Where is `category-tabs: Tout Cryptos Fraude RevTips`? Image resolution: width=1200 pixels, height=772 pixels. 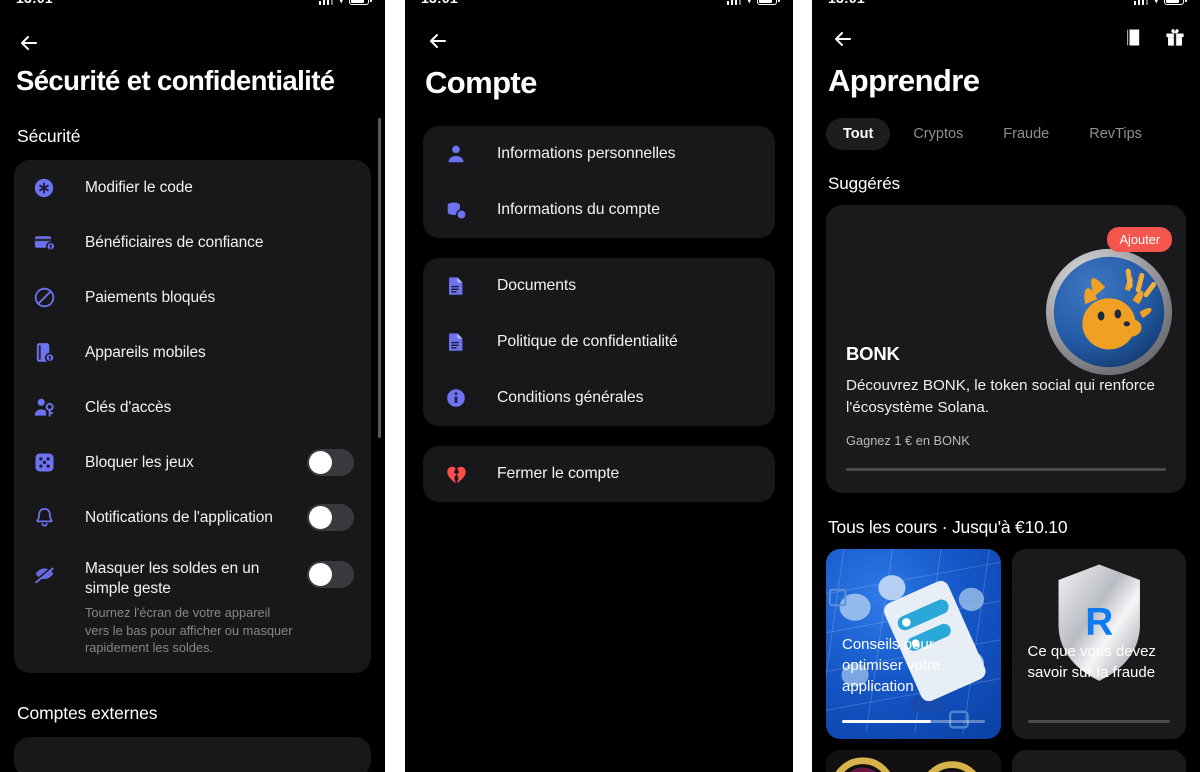 category-tabs: Tout Cryptos Fraude RevTips is located at coordinates (1006, 134).